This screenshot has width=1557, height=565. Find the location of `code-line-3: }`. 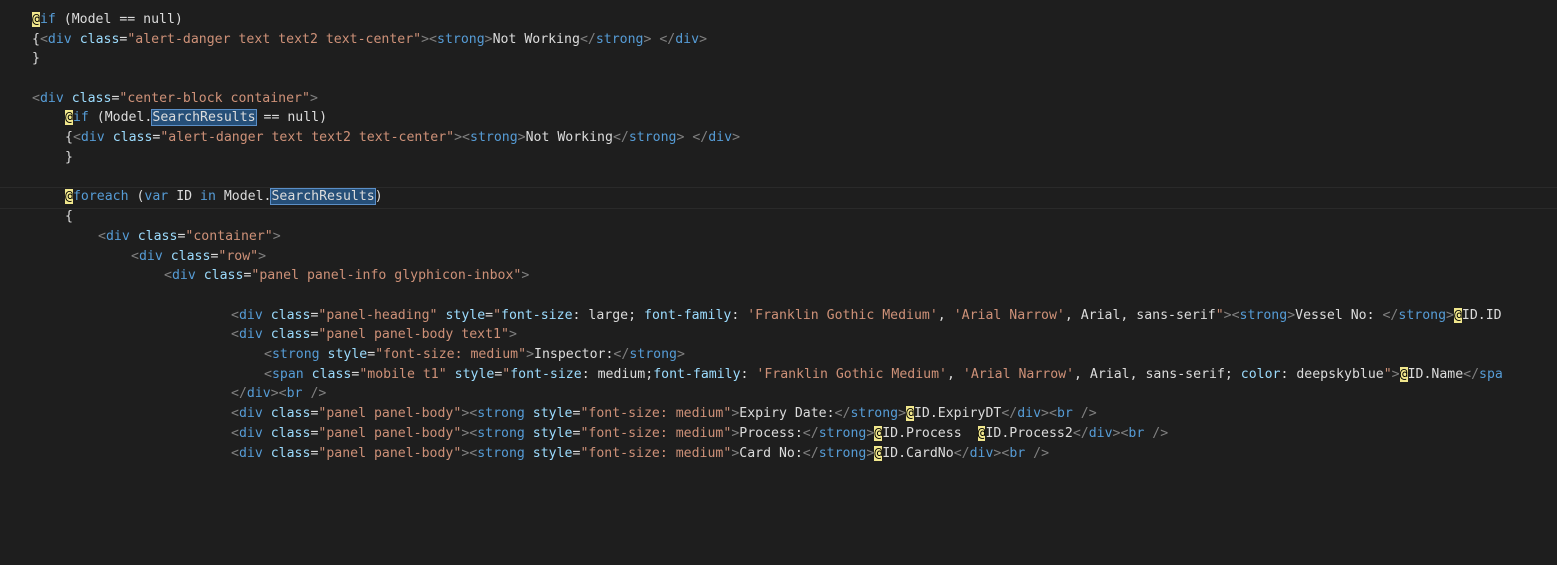

code-line-3: } is located at coordinates (794, 59).